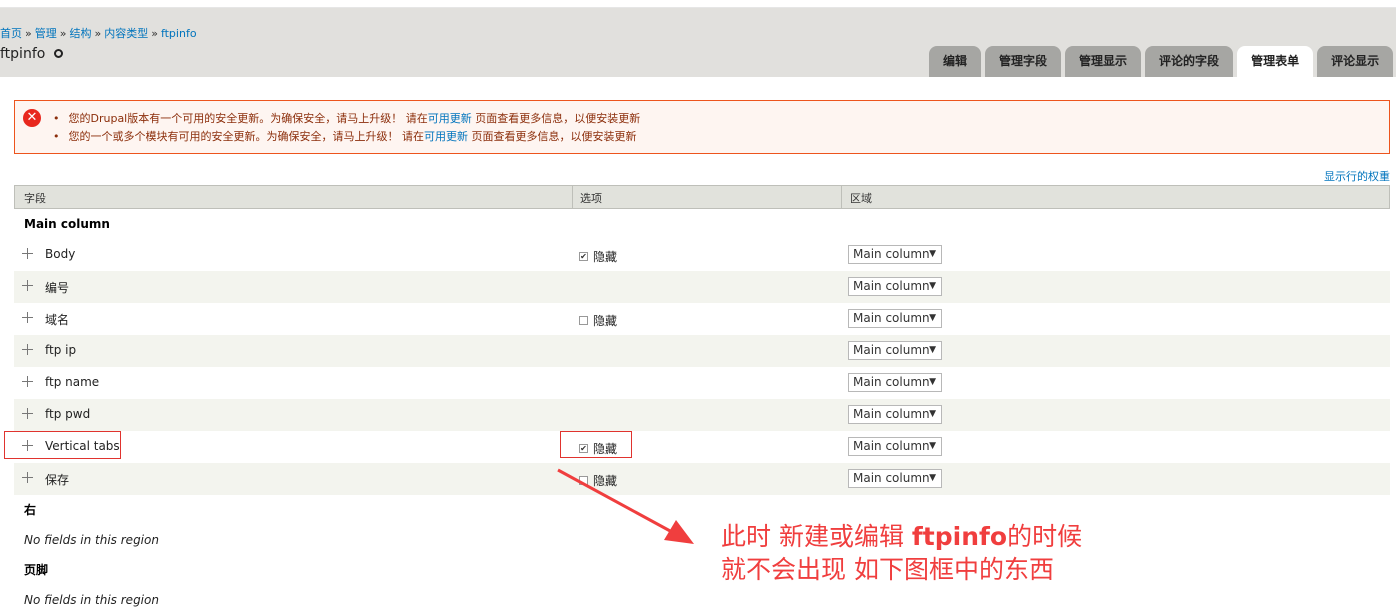 The width and height of the screenshot is (1396, 615). Describe the element at coordinates (959, 536) in the screenshot. I see `annotation-segment: ftpinfo` at that location.